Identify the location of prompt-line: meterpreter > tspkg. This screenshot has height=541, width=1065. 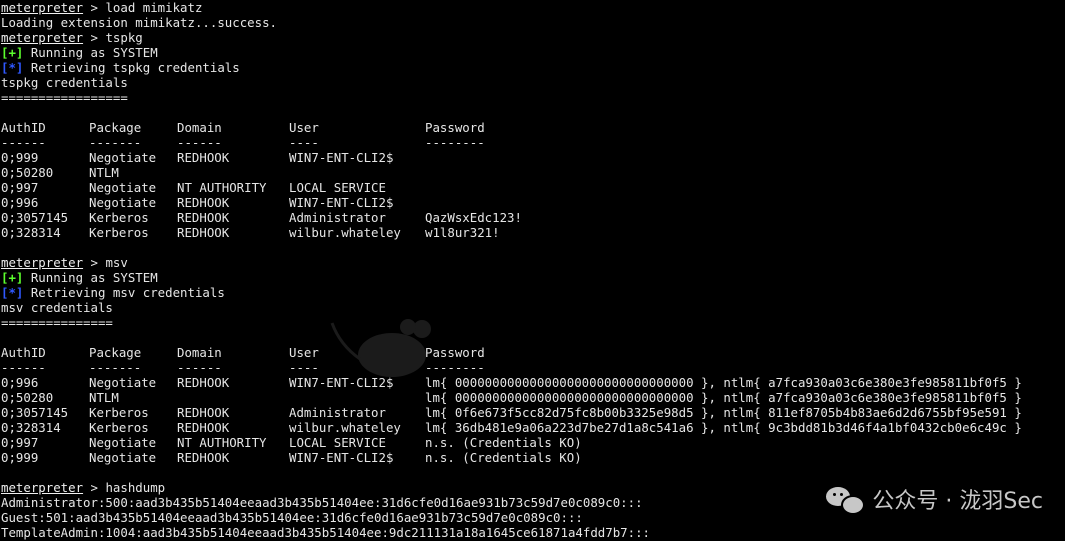
(533, 37).